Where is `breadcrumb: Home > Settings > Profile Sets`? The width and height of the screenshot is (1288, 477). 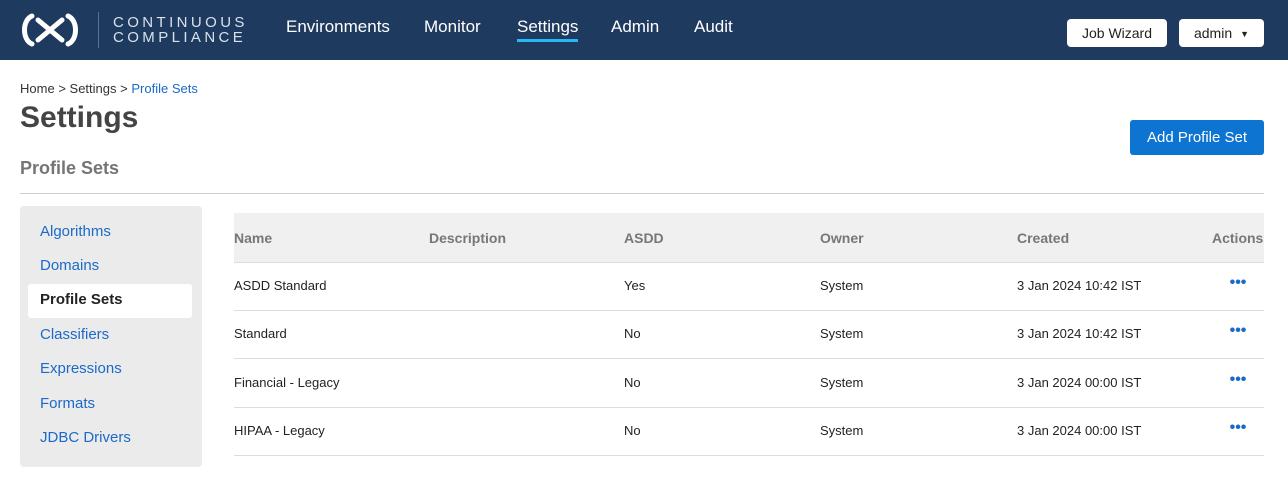 breadcrumb: Home > Settings > Profile Sets is located at coordinates (109, 88).